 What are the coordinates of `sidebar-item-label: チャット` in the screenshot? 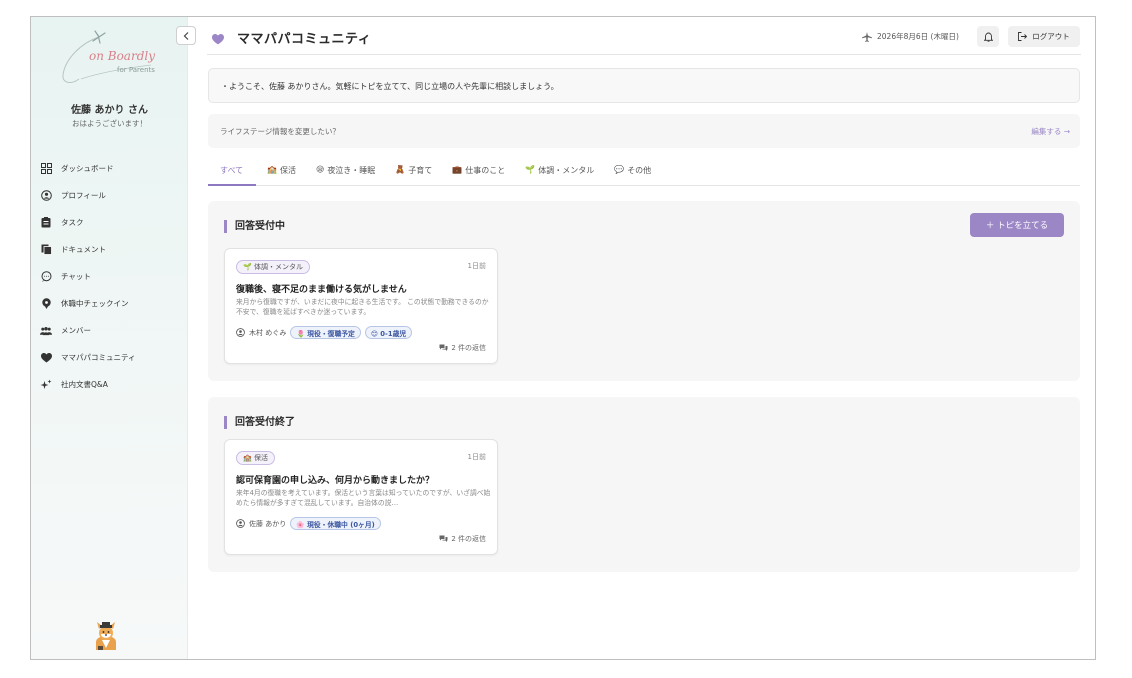 It's located at (76, 276).